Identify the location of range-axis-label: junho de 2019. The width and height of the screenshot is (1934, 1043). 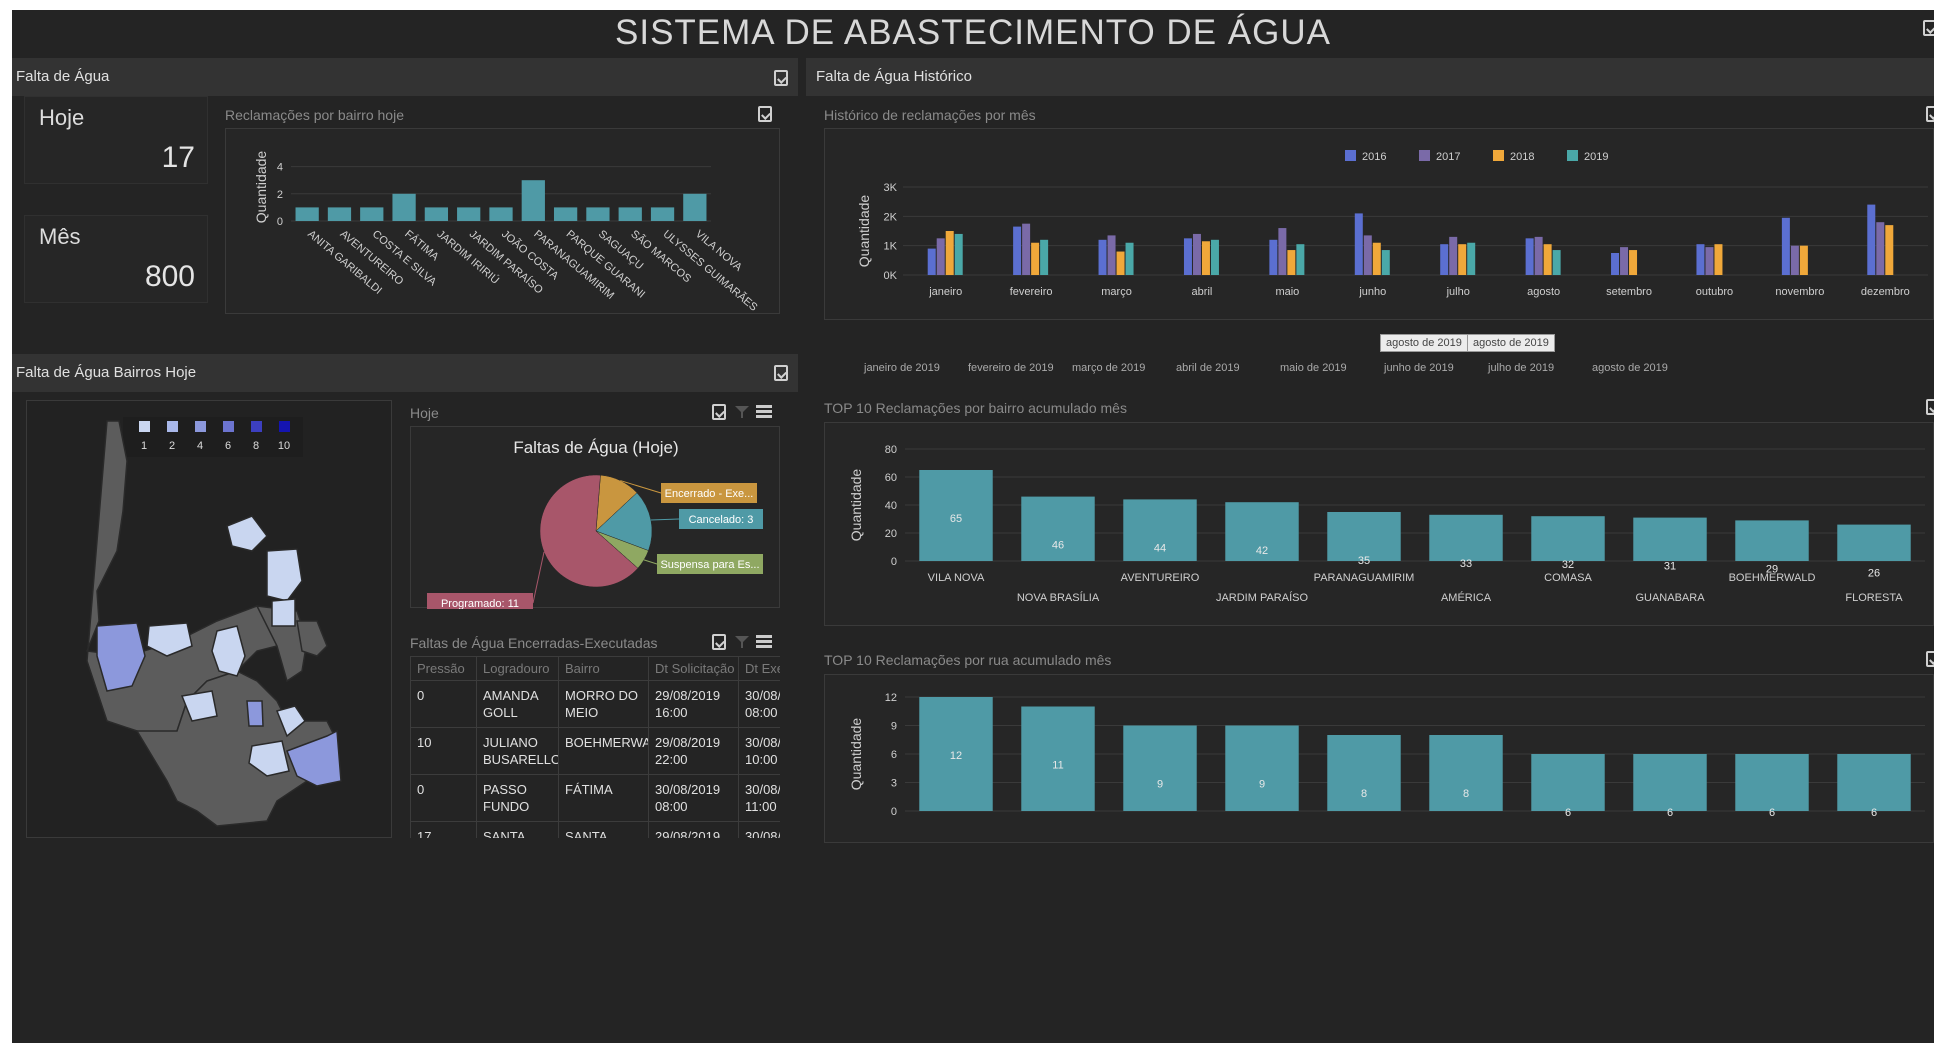
(1419, 368).